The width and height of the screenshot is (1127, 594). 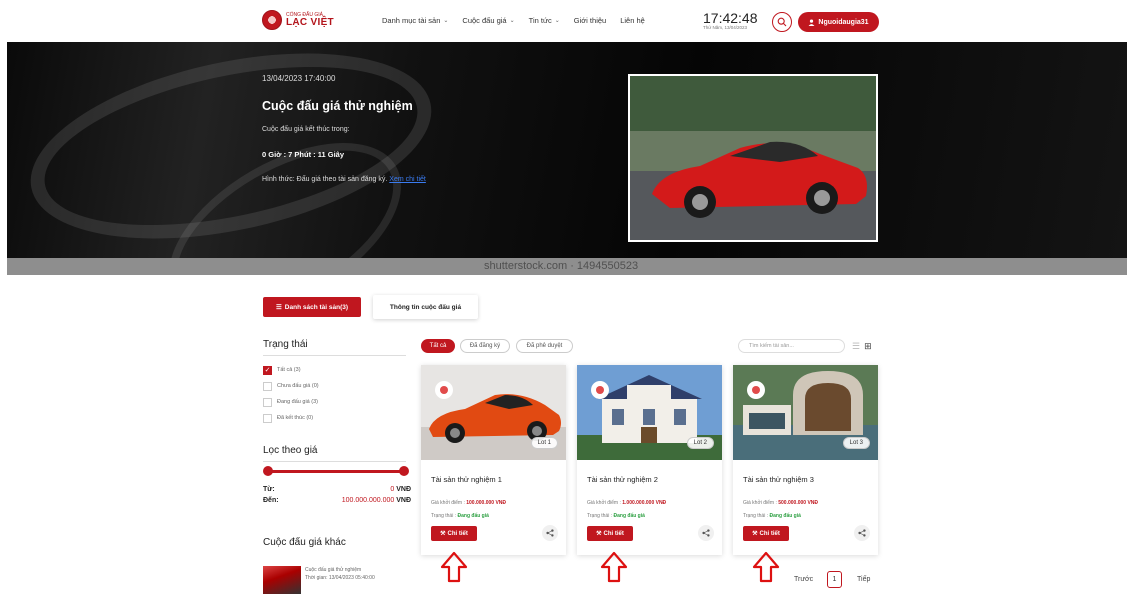 I want to click on asset-title: Tài sản thử nghiệm 3, so click(x=778, y=479).